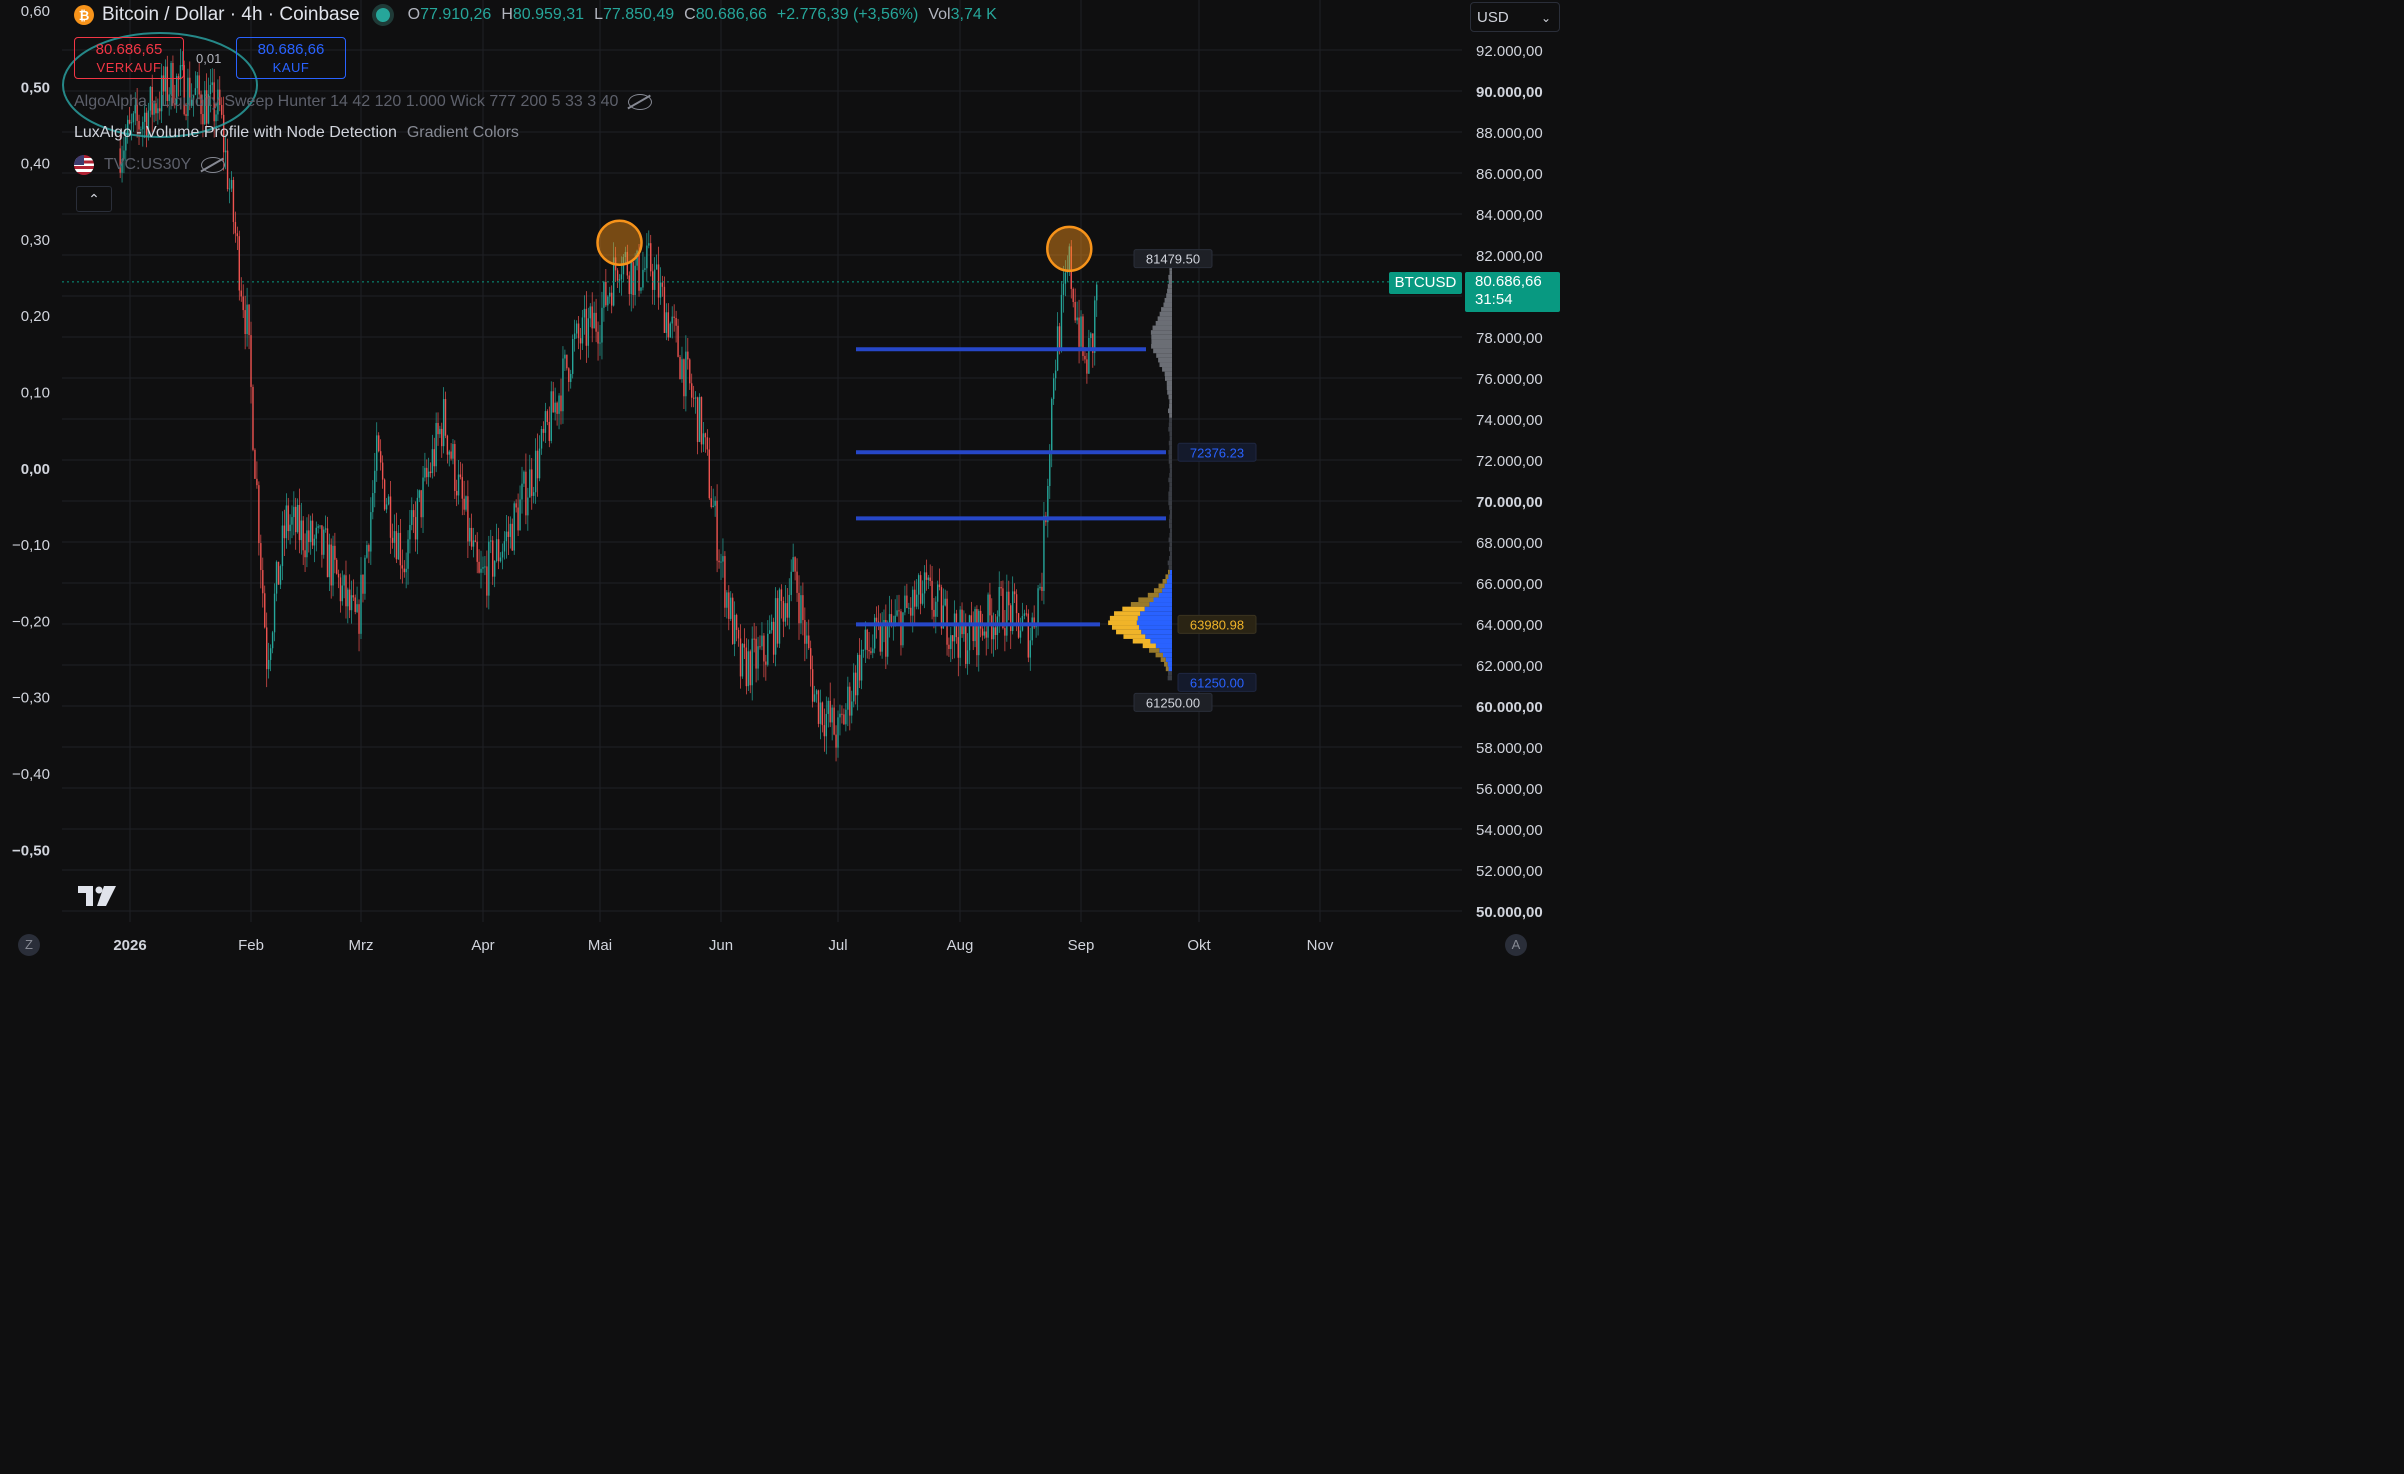  I want to click on market-status-icon, so click(382, 15).